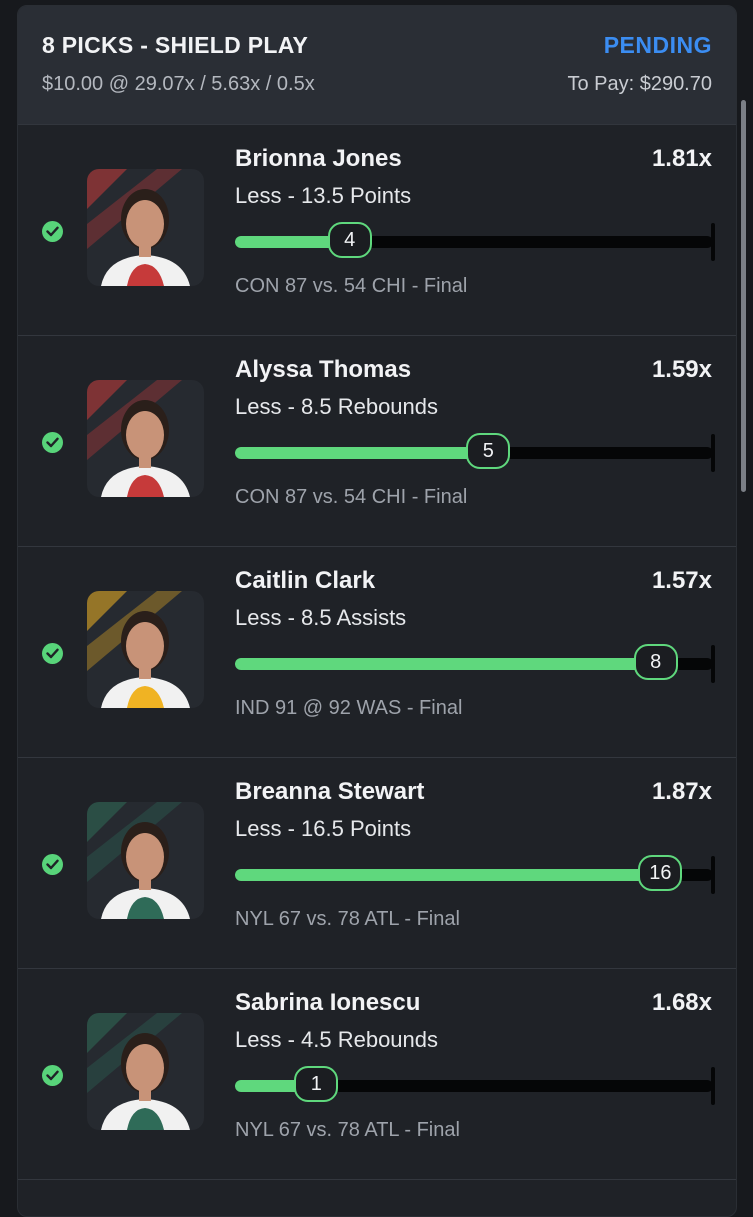 Image resolution: width=753 pixels, height=1217 pixels. I want to click on game-result: IND 91 @ 92 WAS - Final, so click(349, 708).